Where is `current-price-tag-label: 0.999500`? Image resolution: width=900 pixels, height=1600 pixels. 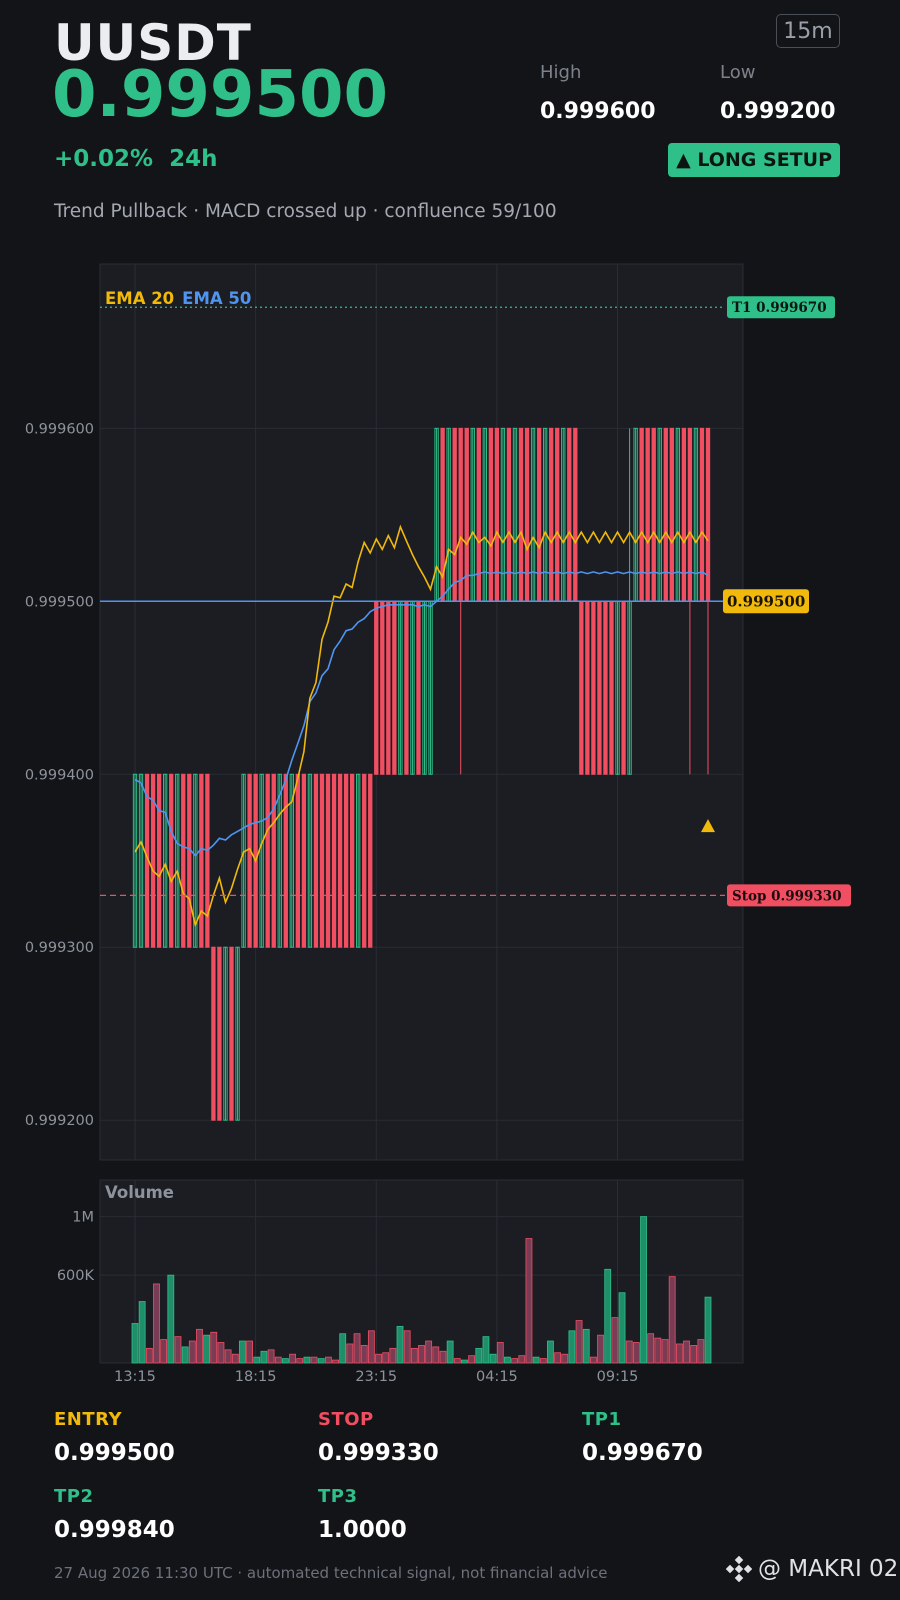 current-price-tag-label: 0.999500 is located at coordinates (766, 601).